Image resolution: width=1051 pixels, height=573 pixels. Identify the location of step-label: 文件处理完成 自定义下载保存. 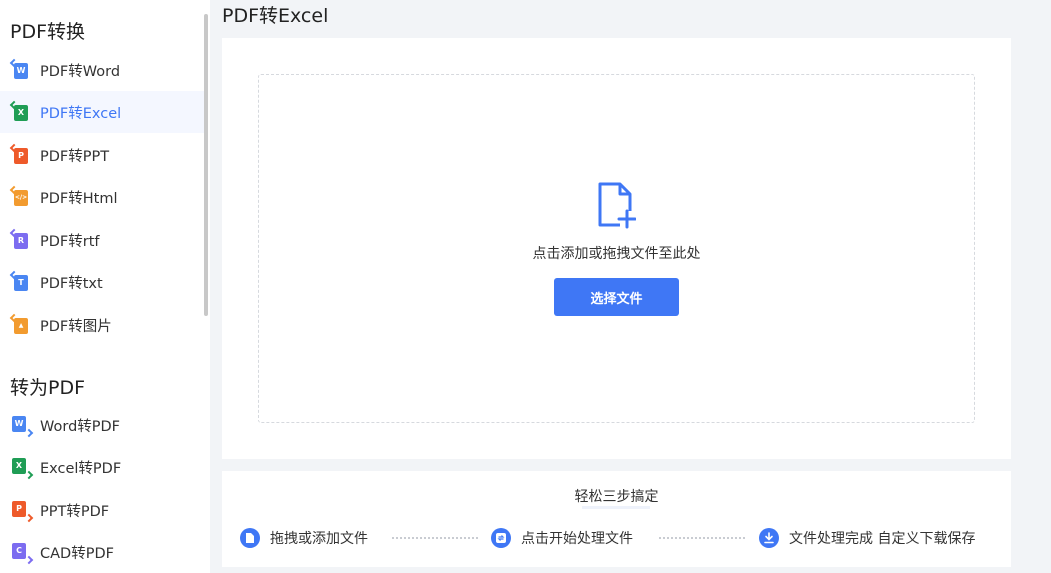
(882, 539).